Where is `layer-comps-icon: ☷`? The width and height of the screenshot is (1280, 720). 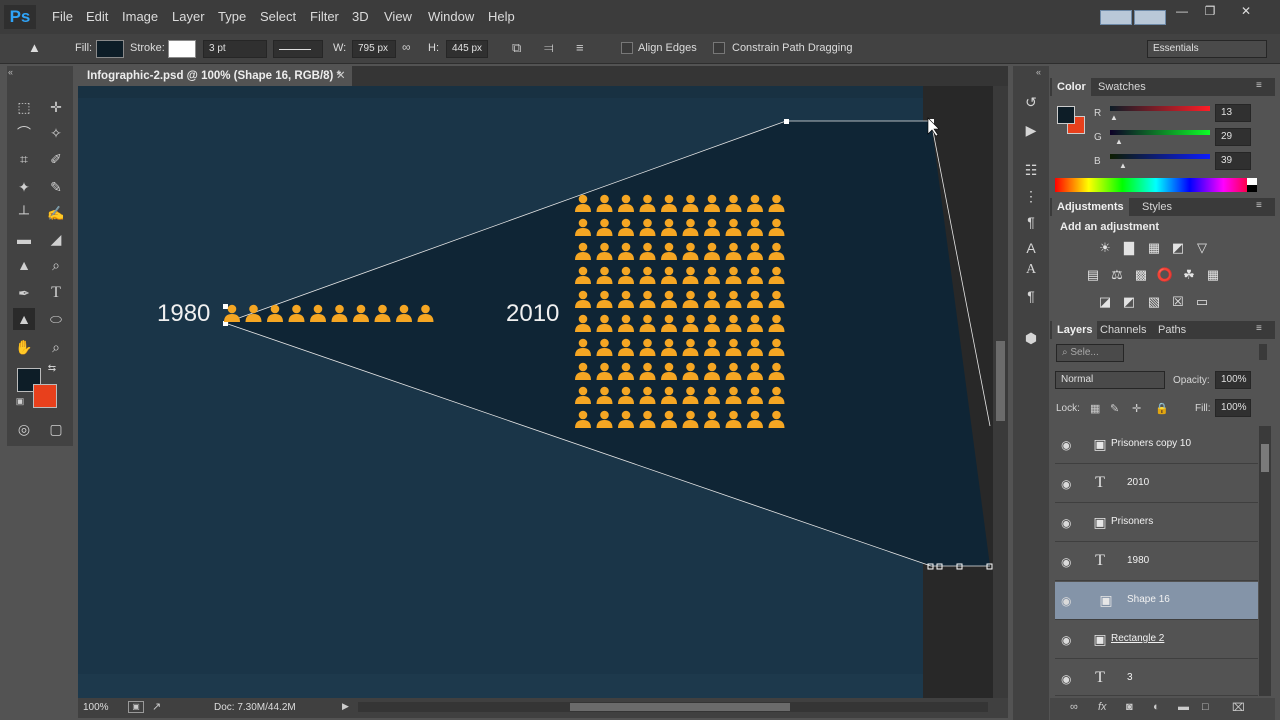 layer-comps-icon: ☷ is located at coordinates (1031, 170).